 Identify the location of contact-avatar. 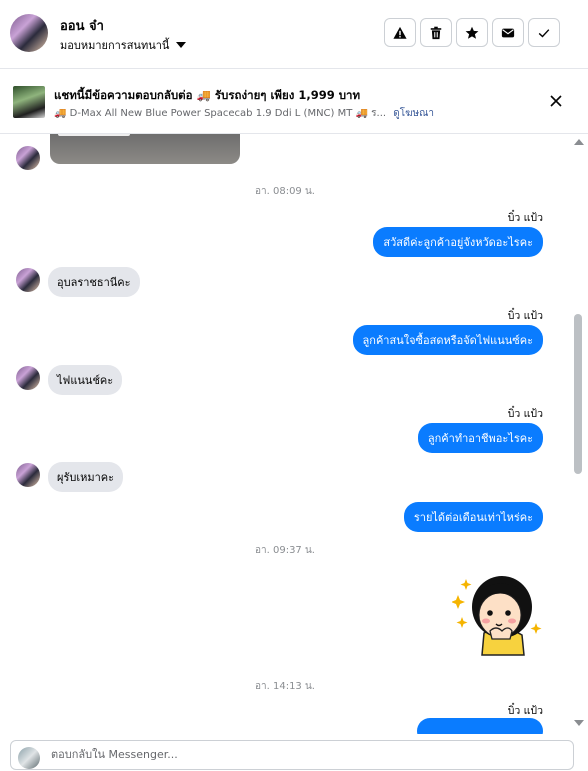
(29, 33).